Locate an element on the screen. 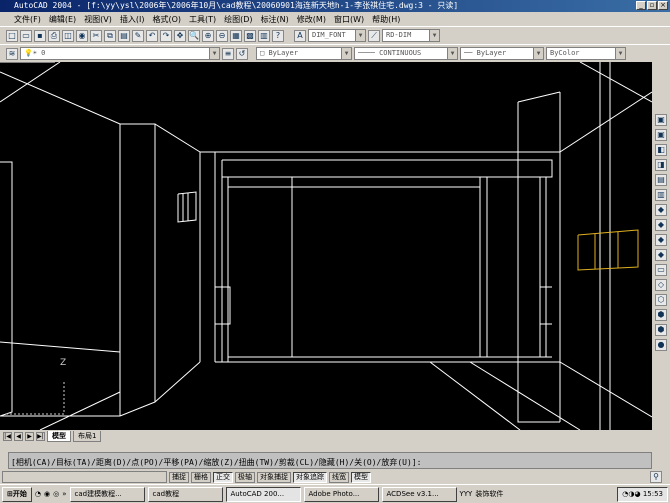 Image resolution: width=670 pixels, height=503 pixels. linetype-select: ──── CONTINUOUS ▼ is located at coordinates (406, 53).